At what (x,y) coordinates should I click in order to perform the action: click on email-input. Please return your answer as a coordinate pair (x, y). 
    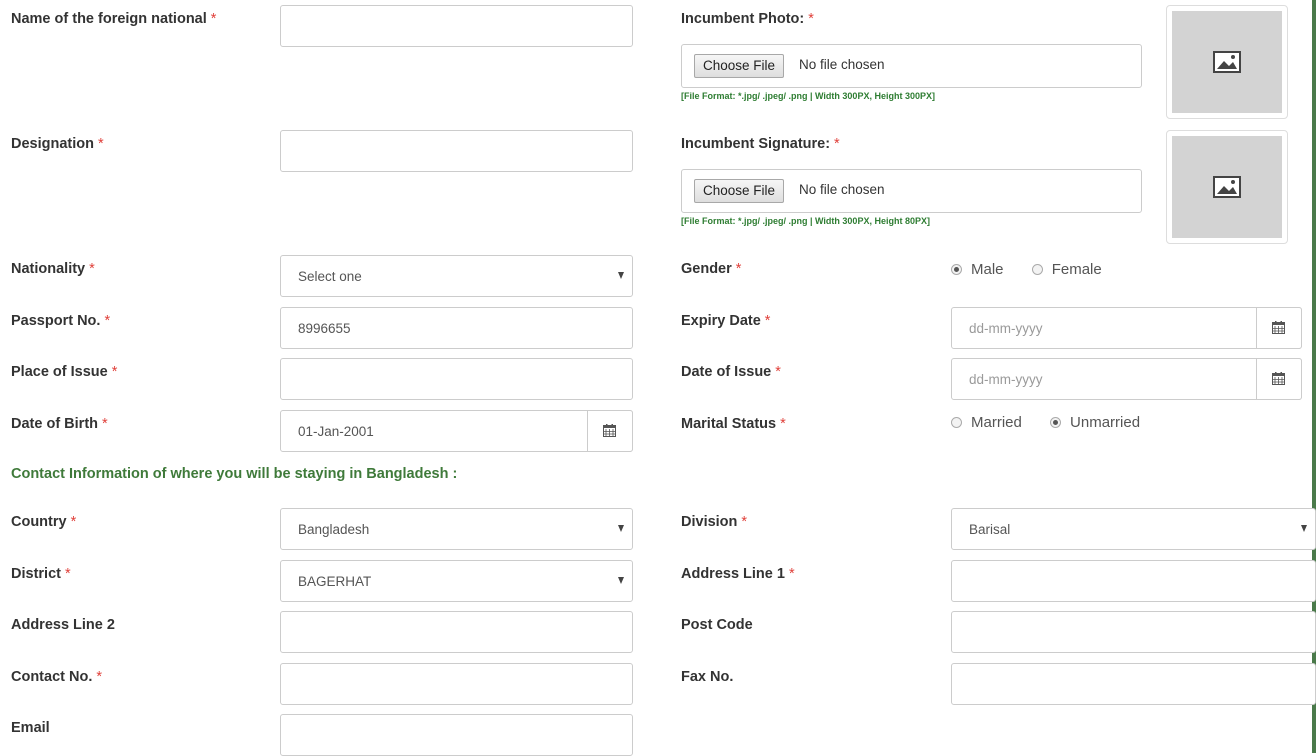
    Looking at the image, I should click on (456, 735).